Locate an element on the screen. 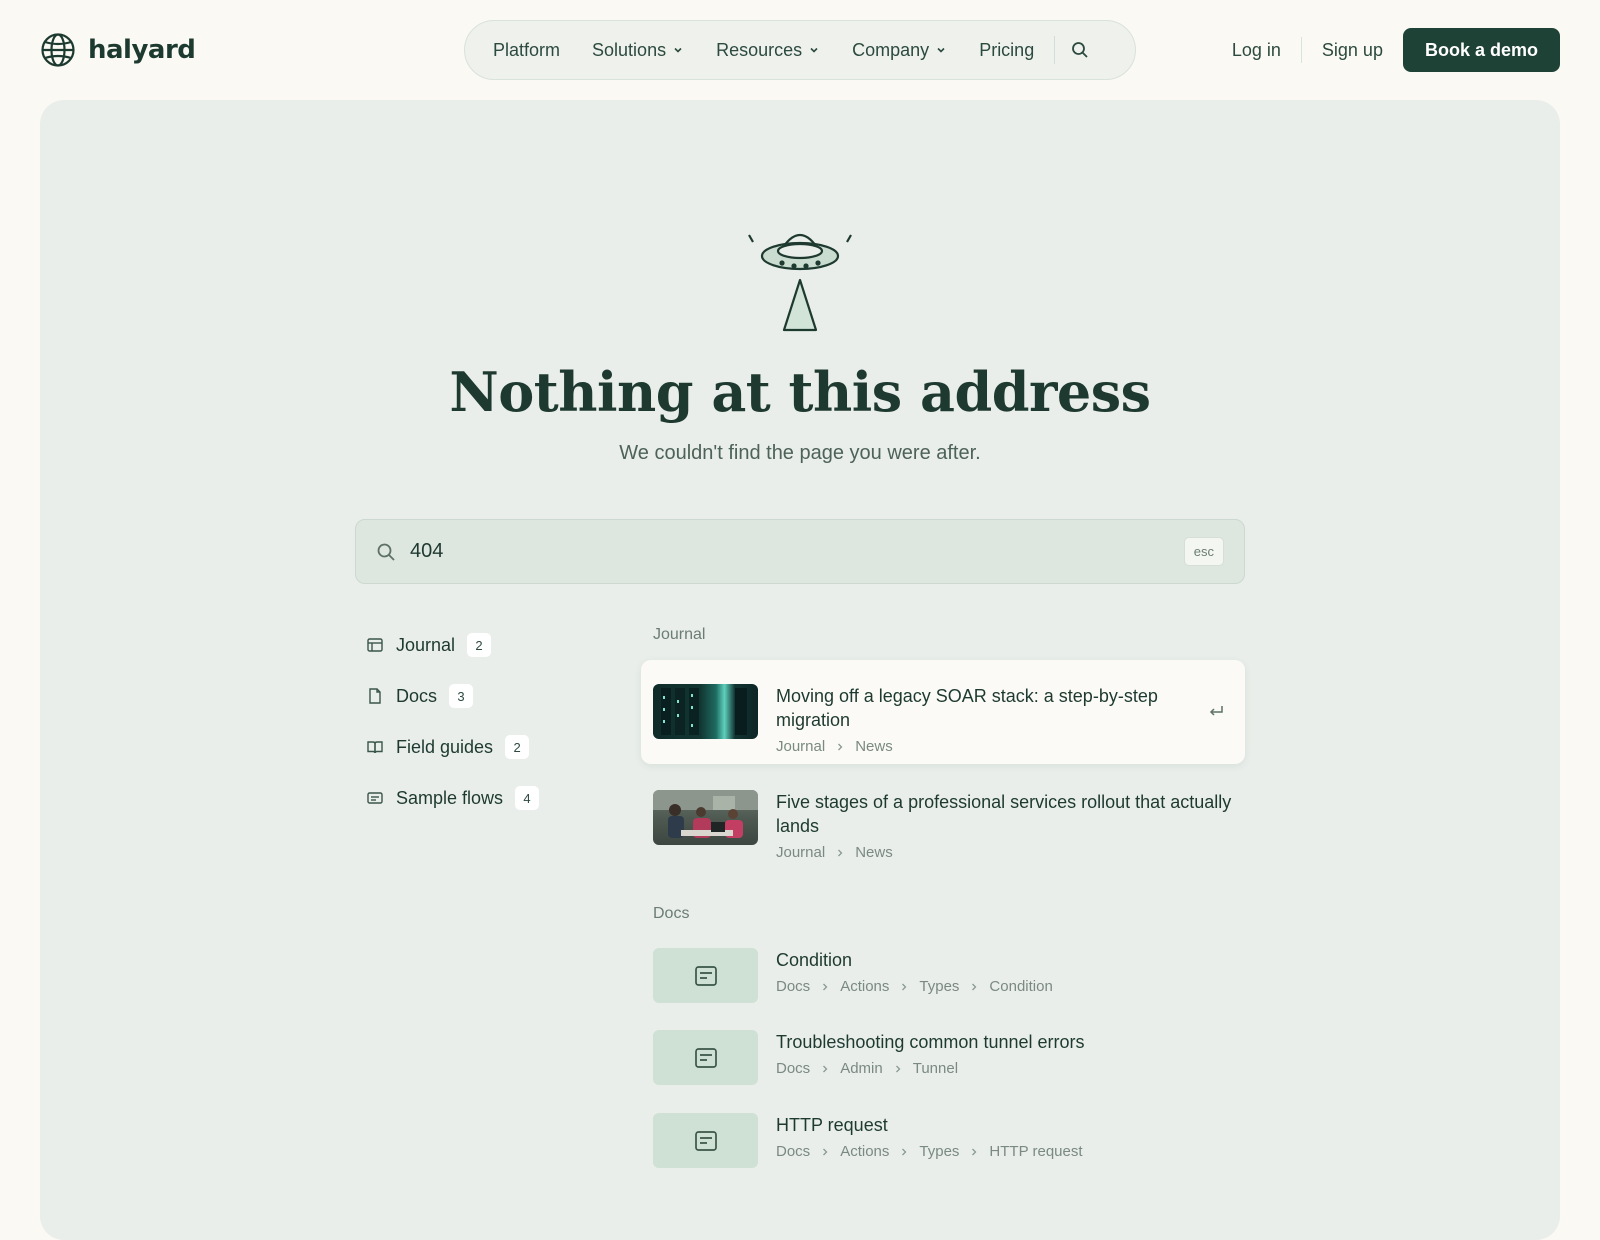 The image size is (1600, 1240). login-link: Log in is located at coordinates (1256, 50).